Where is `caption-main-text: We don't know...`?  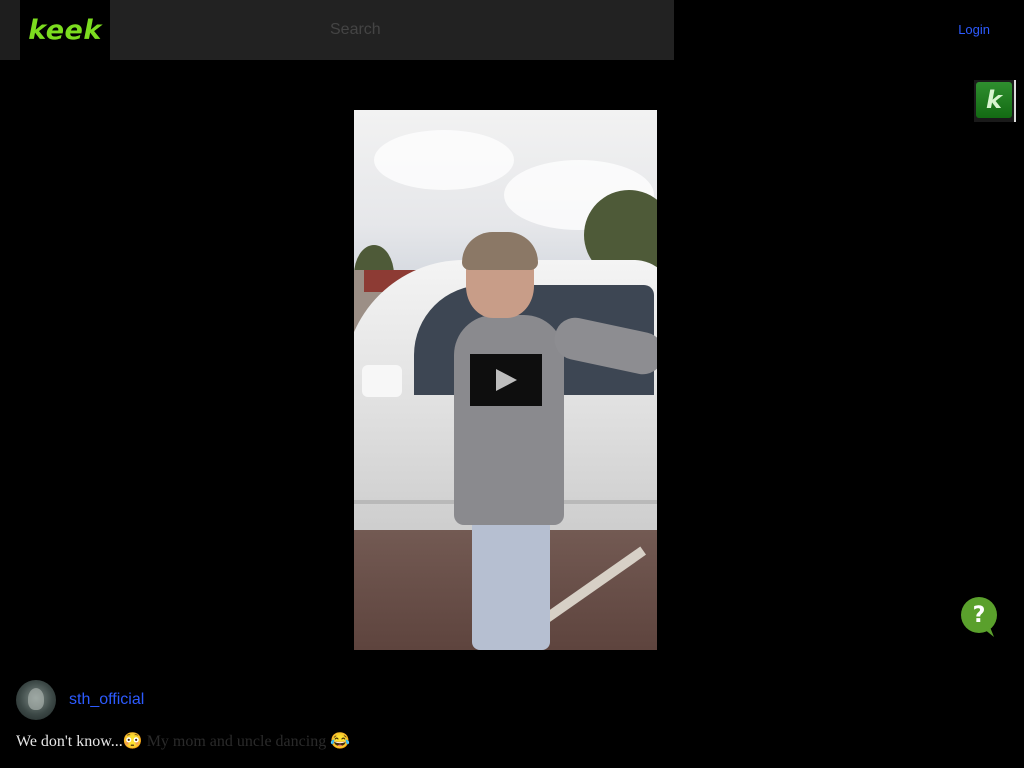
caption-main-text: We don't know... is located at coordinates (69, 741).